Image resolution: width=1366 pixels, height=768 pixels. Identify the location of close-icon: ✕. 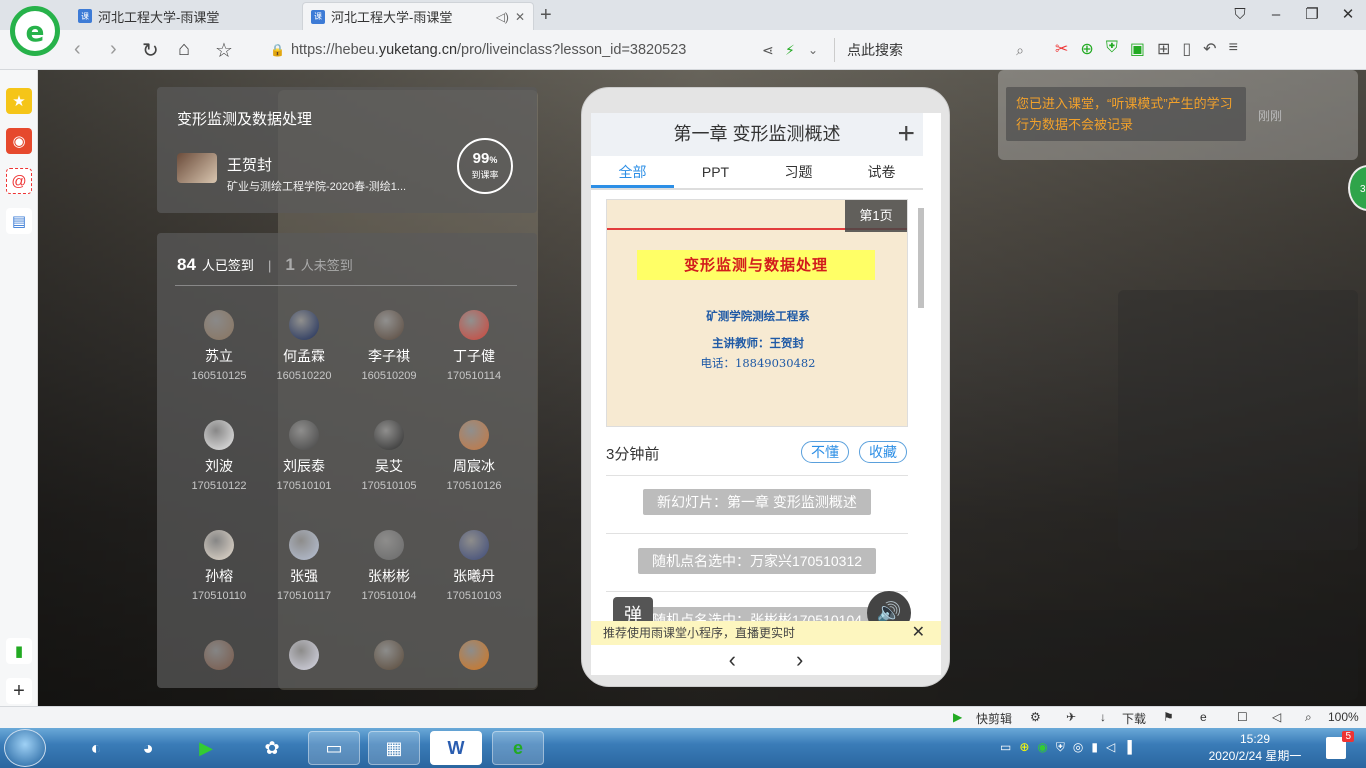
(918, 633).